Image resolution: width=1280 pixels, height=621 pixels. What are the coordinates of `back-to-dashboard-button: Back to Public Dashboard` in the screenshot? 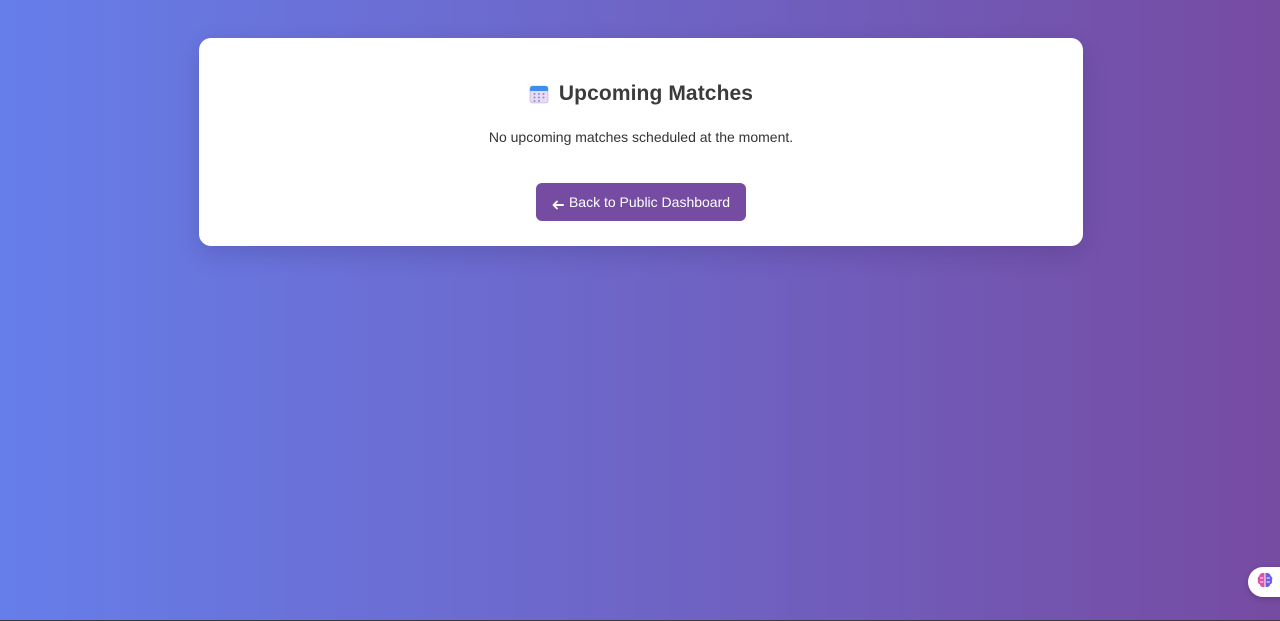 It's located at (641, 202).